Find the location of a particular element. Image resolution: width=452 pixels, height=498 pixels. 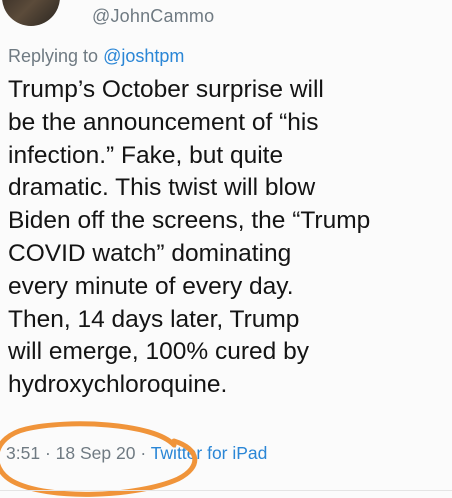

tweet-text-line: every minute of every day. is located at coordinates (151, 286).